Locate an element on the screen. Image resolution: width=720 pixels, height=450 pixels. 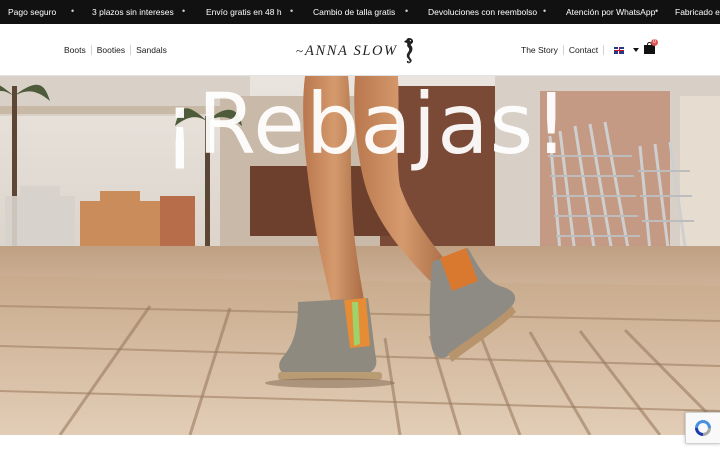
primary-nav: Boots Booties Sandals is located at coordinates (115, 50).